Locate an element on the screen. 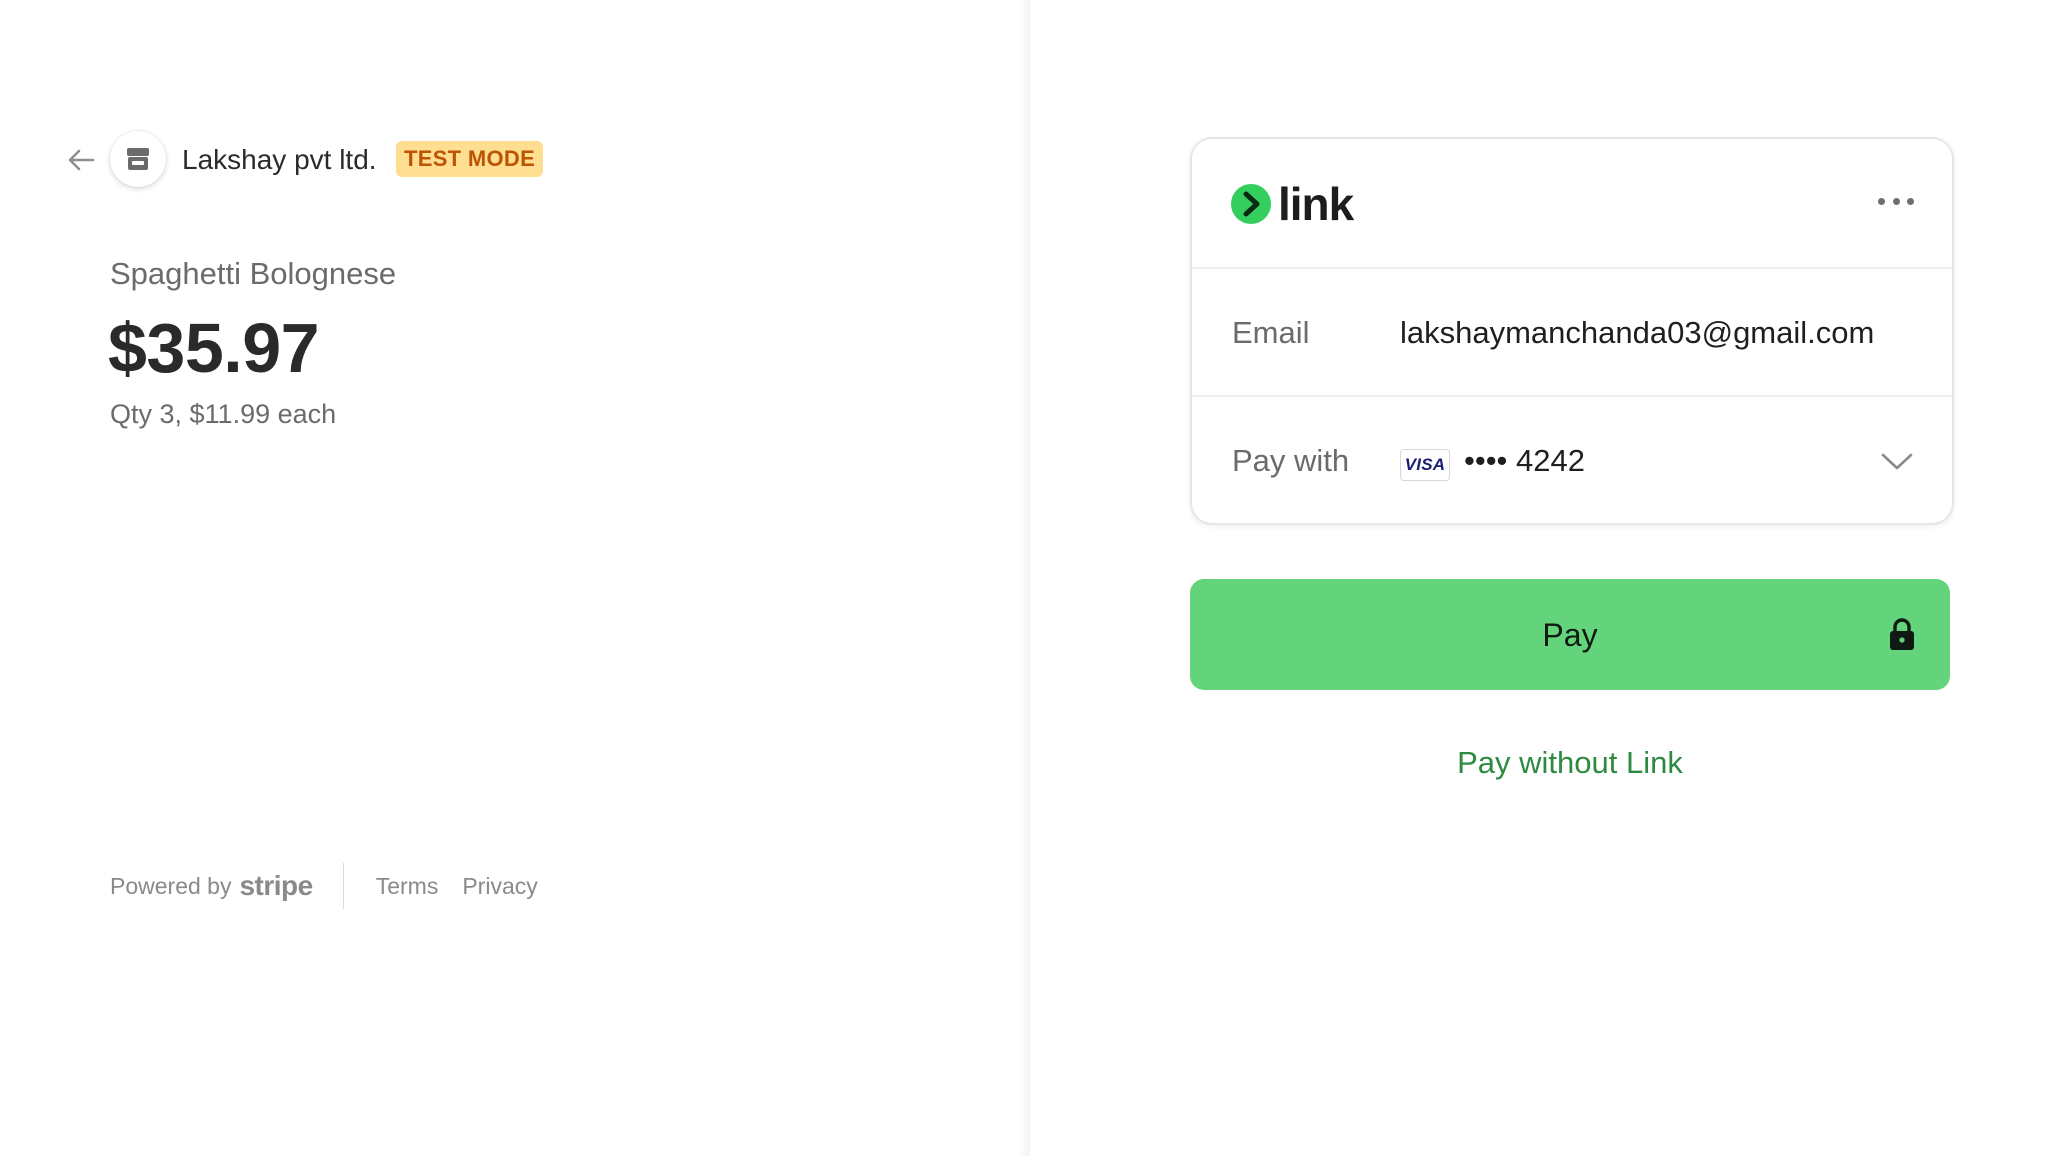 This screenshot has width=2047, height=1156. merchant-name: Lakshay pvt ltd. is located at coordinates (279, 159).